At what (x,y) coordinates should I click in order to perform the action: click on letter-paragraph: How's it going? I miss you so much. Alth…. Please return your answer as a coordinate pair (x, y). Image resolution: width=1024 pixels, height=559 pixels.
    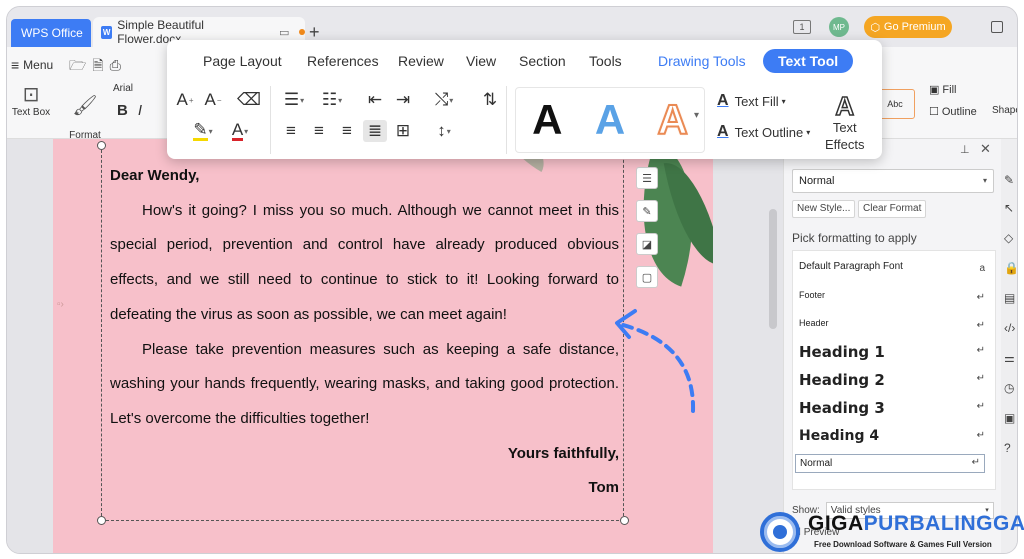
    Looking at the image, I should click on (364, 262).